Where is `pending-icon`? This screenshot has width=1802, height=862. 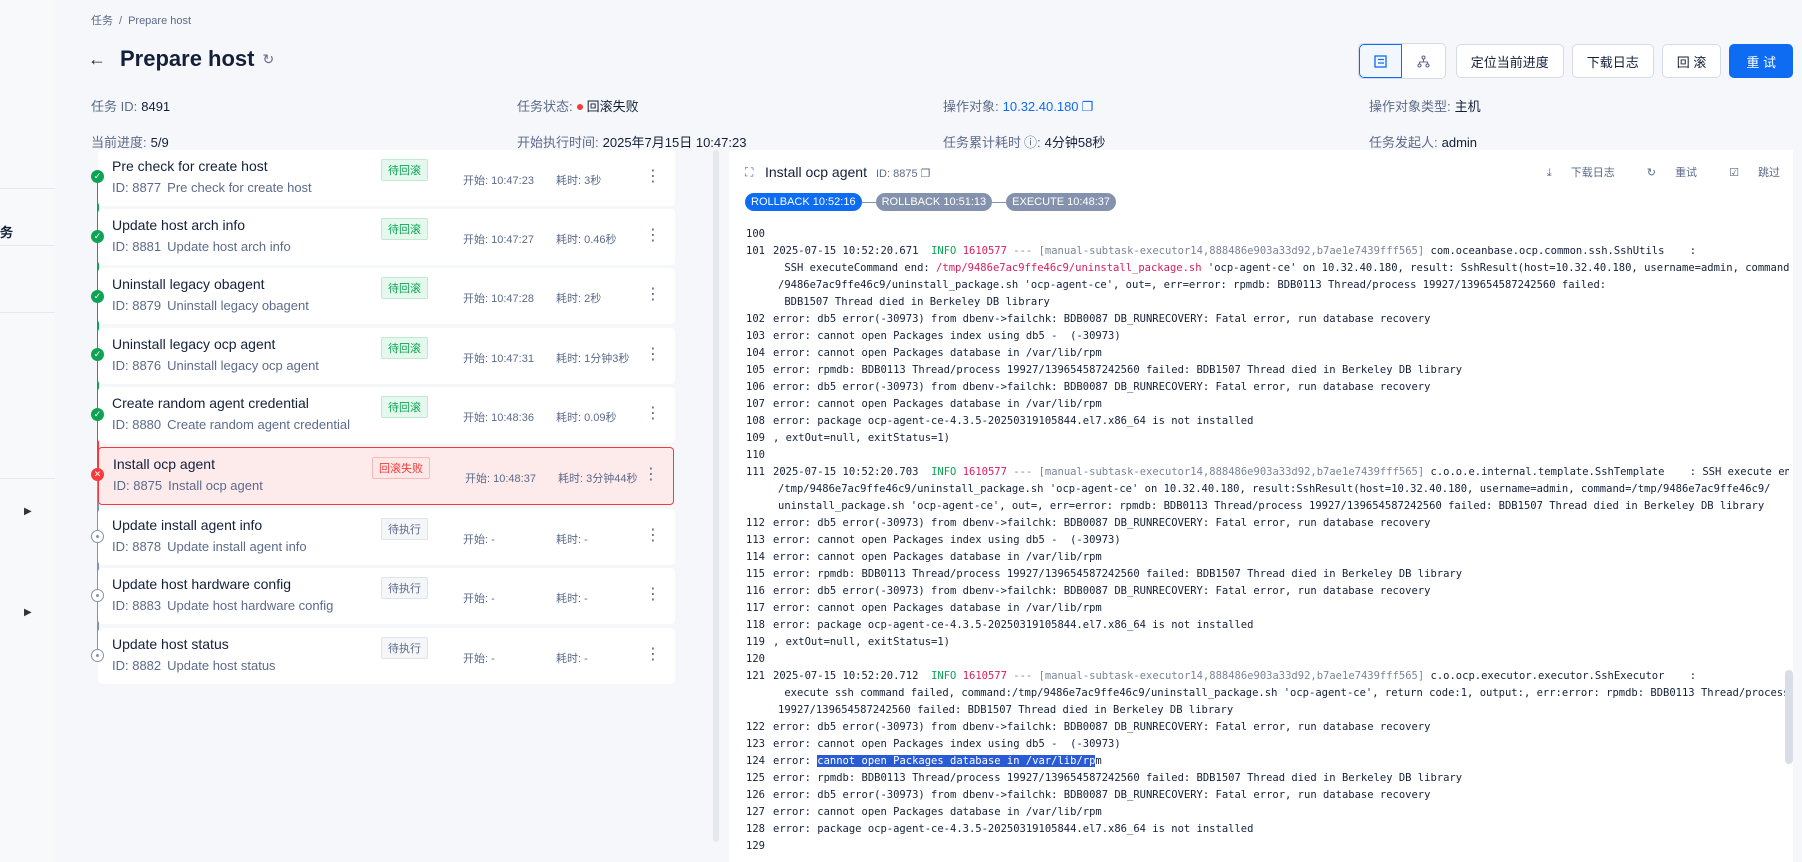 pending-icon is located at coordinates (97, 595).